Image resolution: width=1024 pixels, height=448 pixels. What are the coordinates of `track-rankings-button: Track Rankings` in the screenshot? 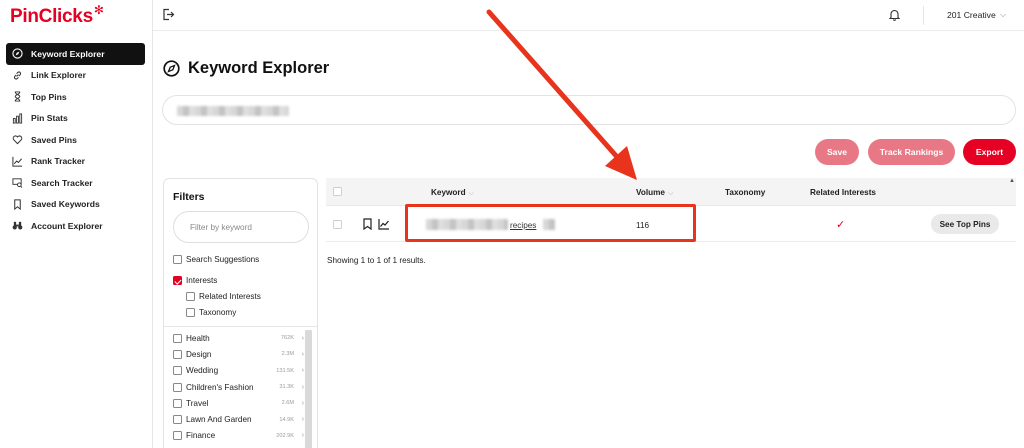 It's located at (911, 152).